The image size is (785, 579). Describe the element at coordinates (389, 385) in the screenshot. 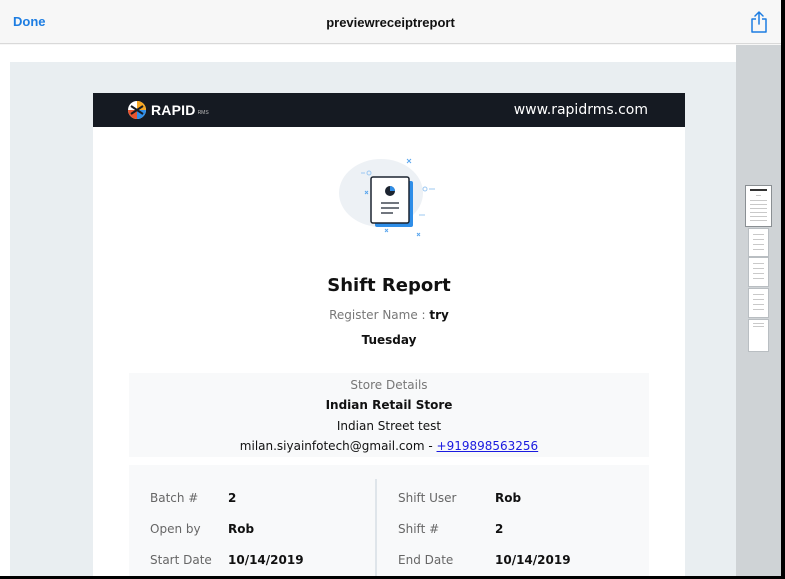

I see `store-details-heading: Store Details` at that location.